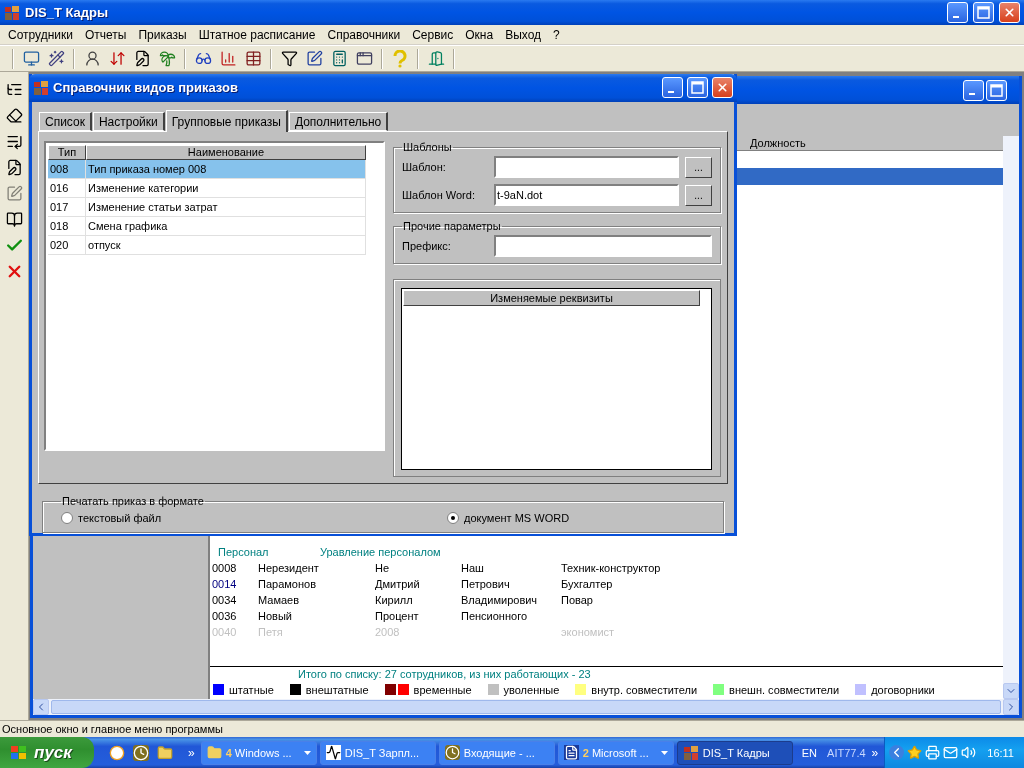 This screenshot has width=1024, height=768. Describe the element at coordinates (162, 34) in the screenshot. I see `menu-item: Приказы` at that location.